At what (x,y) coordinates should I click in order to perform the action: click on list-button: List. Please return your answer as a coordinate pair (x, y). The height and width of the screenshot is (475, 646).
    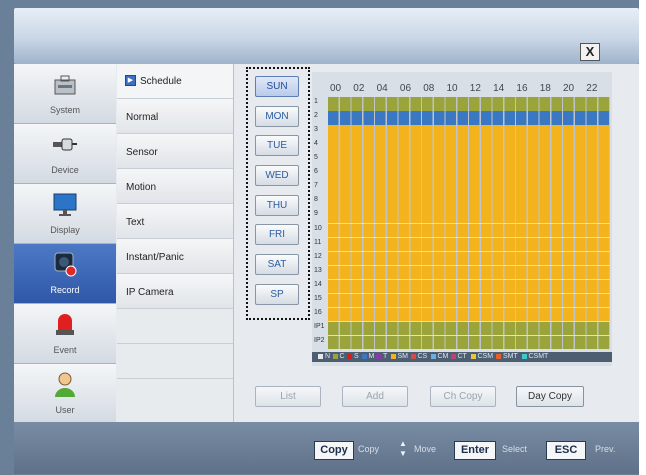
    Looking at the image, I should click on (288, 396).